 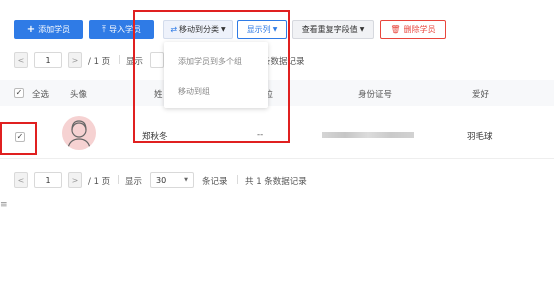 What do you see at coordinates (215, 182) in the screenshot?
I see `records-label-bottom: 条记录` at bounding box center [215, 182].